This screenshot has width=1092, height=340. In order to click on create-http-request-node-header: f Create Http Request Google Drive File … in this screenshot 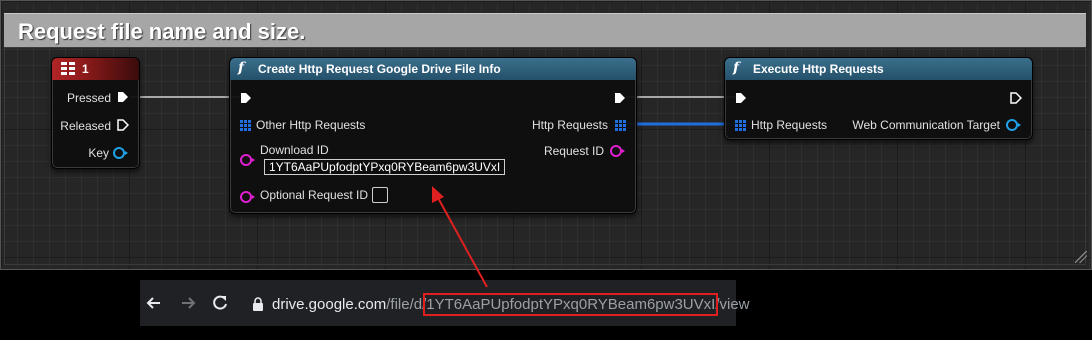, I will do `click(433, 69)`.